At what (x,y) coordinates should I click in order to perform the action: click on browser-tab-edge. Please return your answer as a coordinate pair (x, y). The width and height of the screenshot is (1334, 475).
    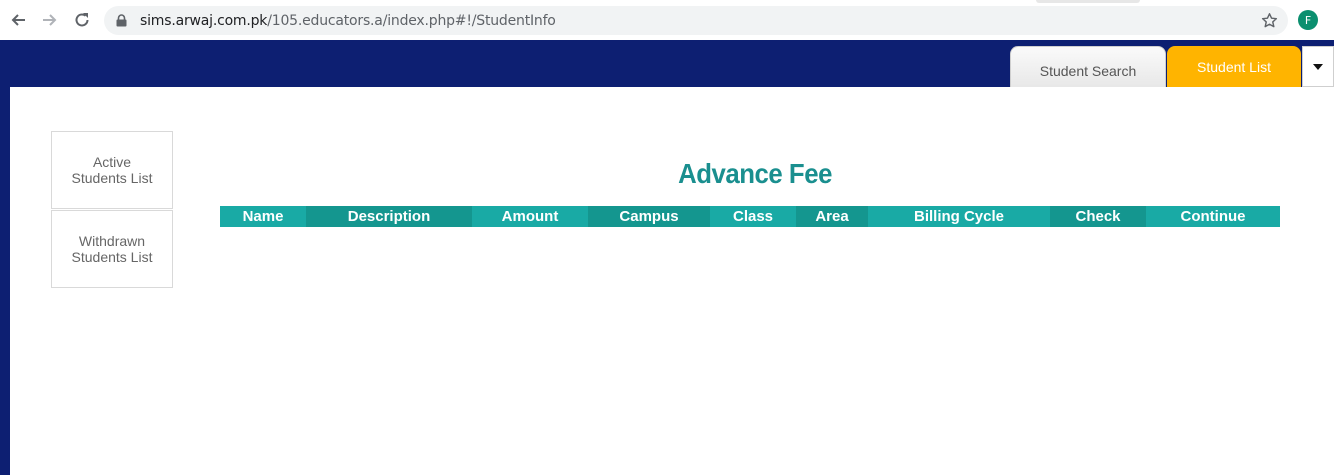
    Looking at the image, I should click on (1088, 1).